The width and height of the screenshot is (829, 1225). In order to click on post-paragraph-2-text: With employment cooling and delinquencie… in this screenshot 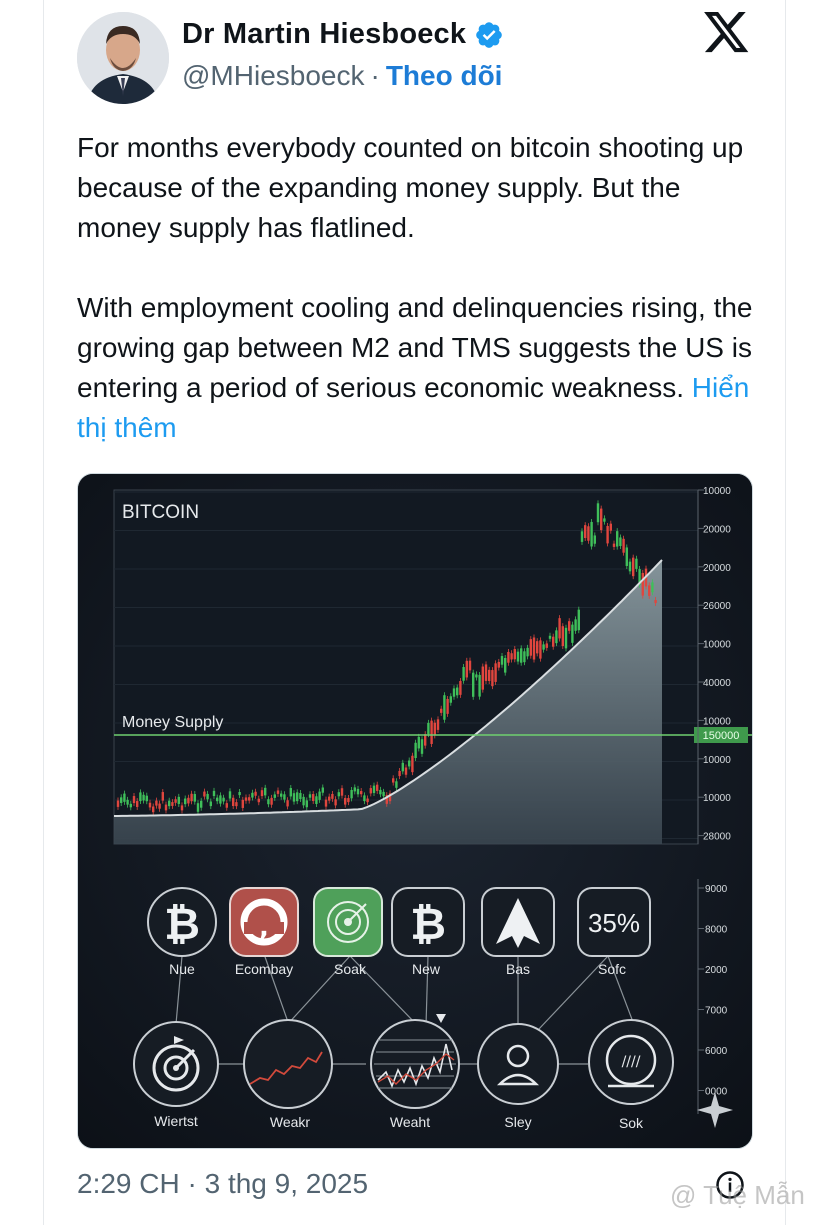, I will do `click(415, 347)`.